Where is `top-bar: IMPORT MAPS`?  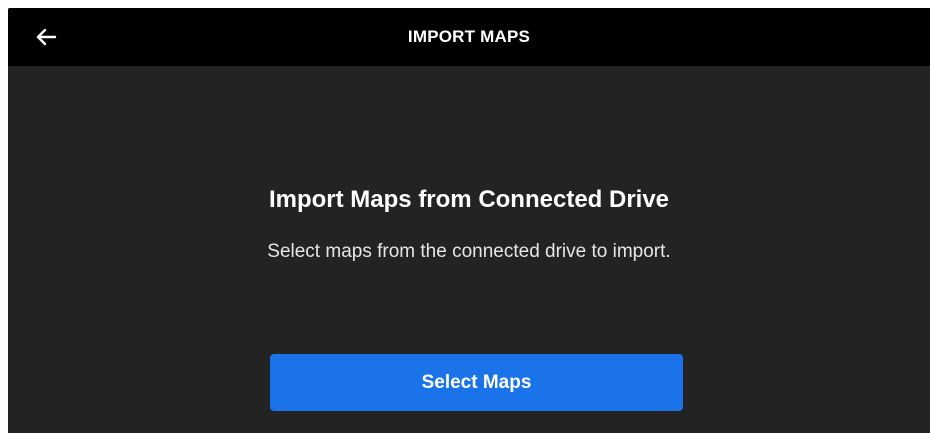
top-bar: IMPORT MAPS is located at coordinates (469, 37).